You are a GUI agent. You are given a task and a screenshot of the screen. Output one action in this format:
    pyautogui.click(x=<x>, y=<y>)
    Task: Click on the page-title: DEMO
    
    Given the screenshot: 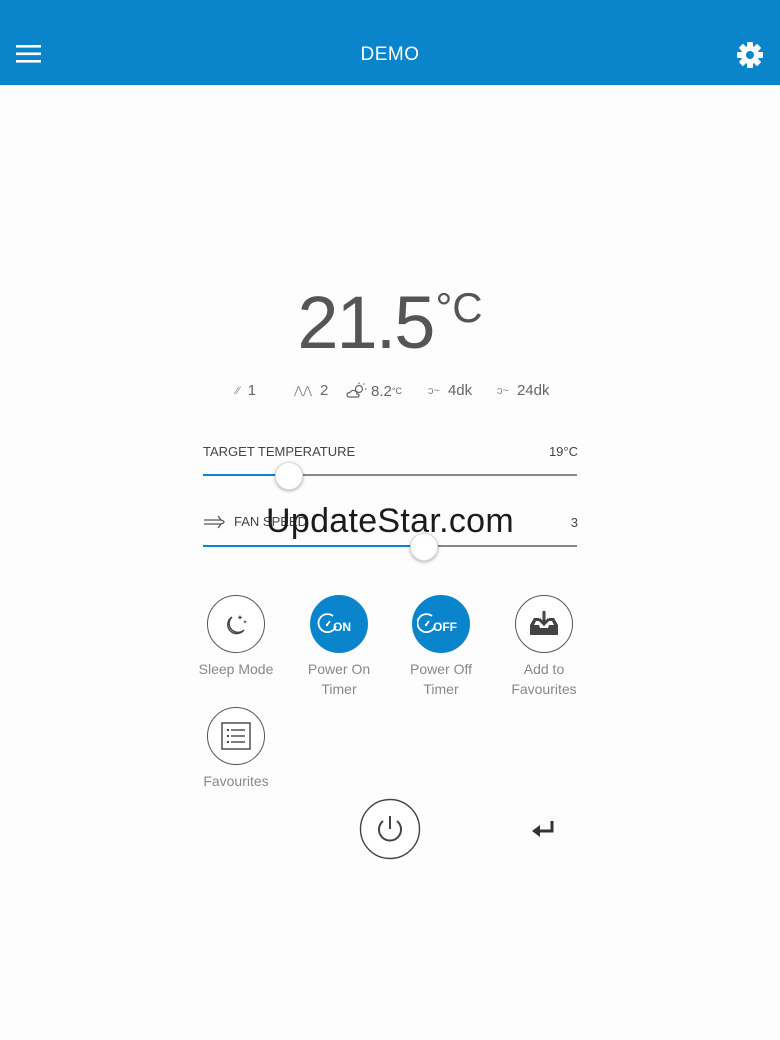 What is the action you would take?
    pyautogui.click(x=390, y=54)
    